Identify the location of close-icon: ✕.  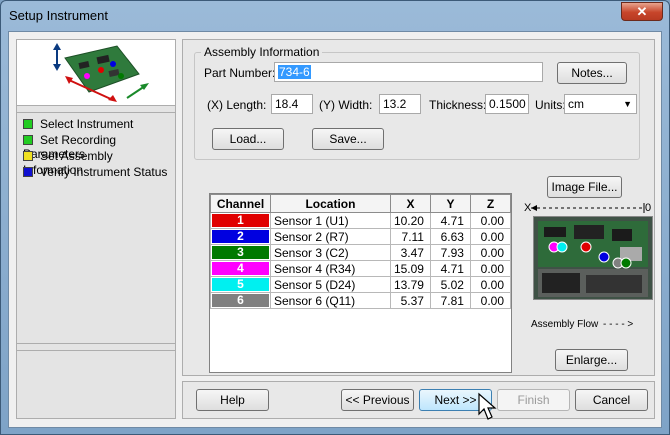
(642, 11).